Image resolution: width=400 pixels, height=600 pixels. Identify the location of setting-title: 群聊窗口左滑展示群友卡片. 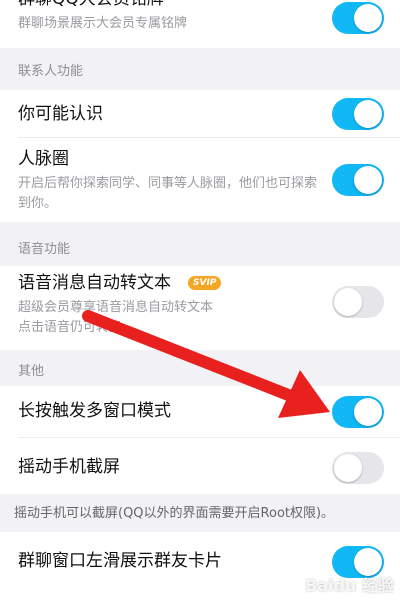
(120, 561).